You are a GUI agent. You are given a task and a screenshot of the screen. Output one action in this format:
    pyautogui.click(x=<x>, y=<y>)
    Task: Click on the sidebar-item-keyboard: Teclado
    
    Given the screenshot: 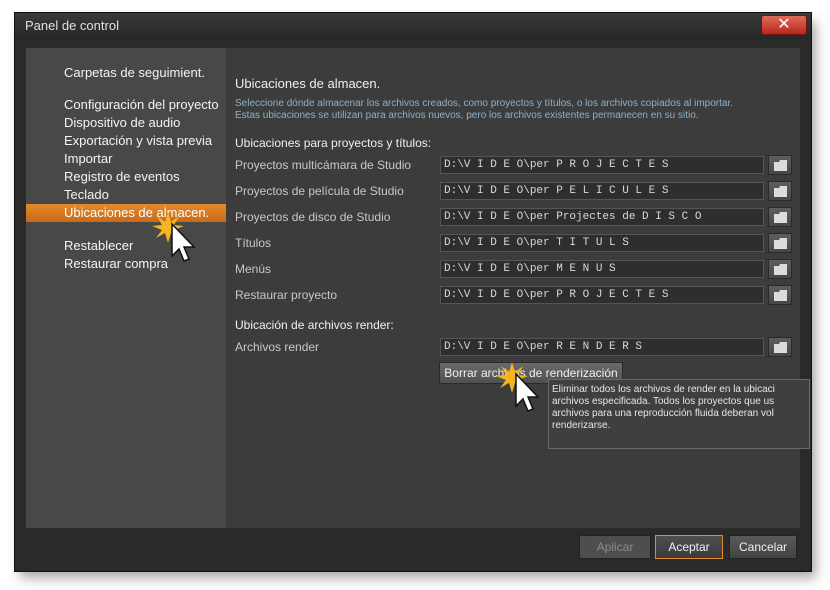 What is the action you would take?
    pyautogui.click(x=126, y=195)
    